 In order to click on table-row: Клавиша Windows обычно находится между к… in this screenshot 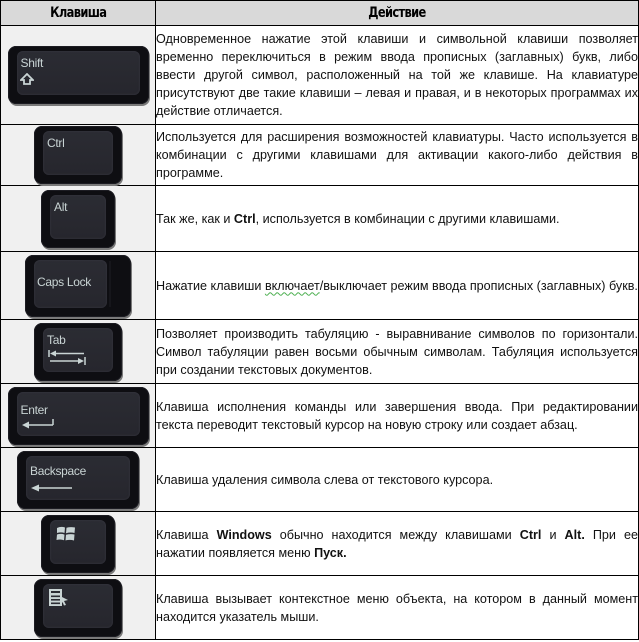, I will do `click(319, 543)`.